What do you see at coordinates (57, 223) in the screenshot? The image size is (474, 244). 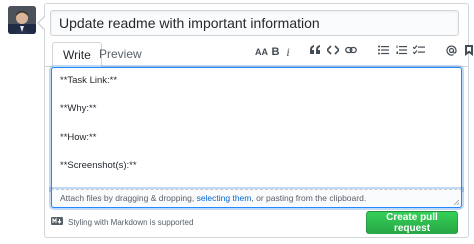 I see `markdown-icon` at bounding box center [57, 223].